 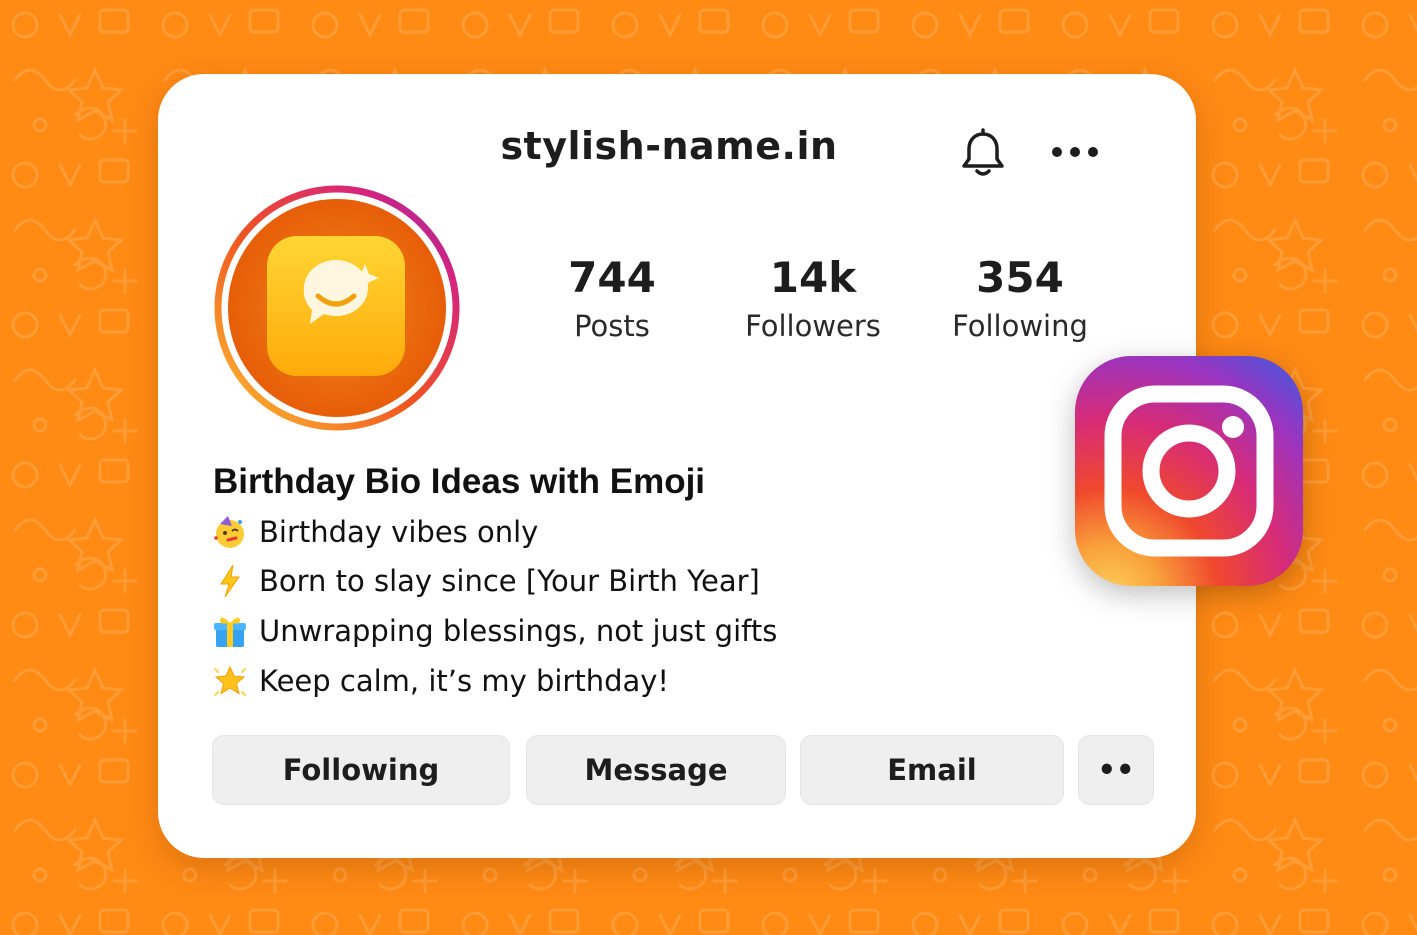 What do you see at coordinates (230, 632) in the screenshot?
I see `gift-emoji` at bounding box center [230, 632].